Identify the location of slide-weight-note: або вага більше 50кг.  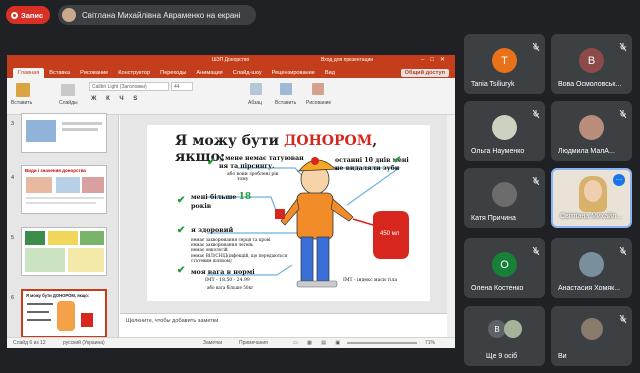
(230, 287).